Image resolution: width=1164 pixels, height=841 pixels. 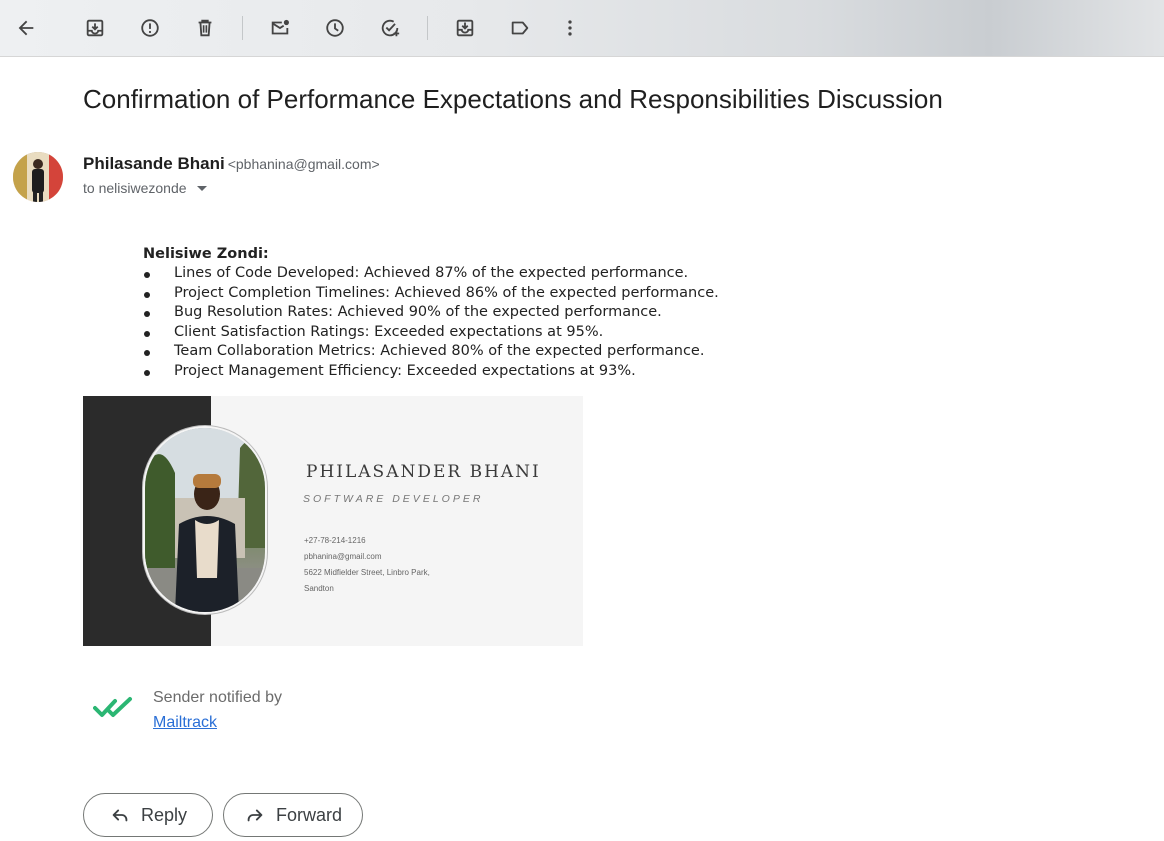 I want to click on snooze-icon, so click(x=335, y=28).